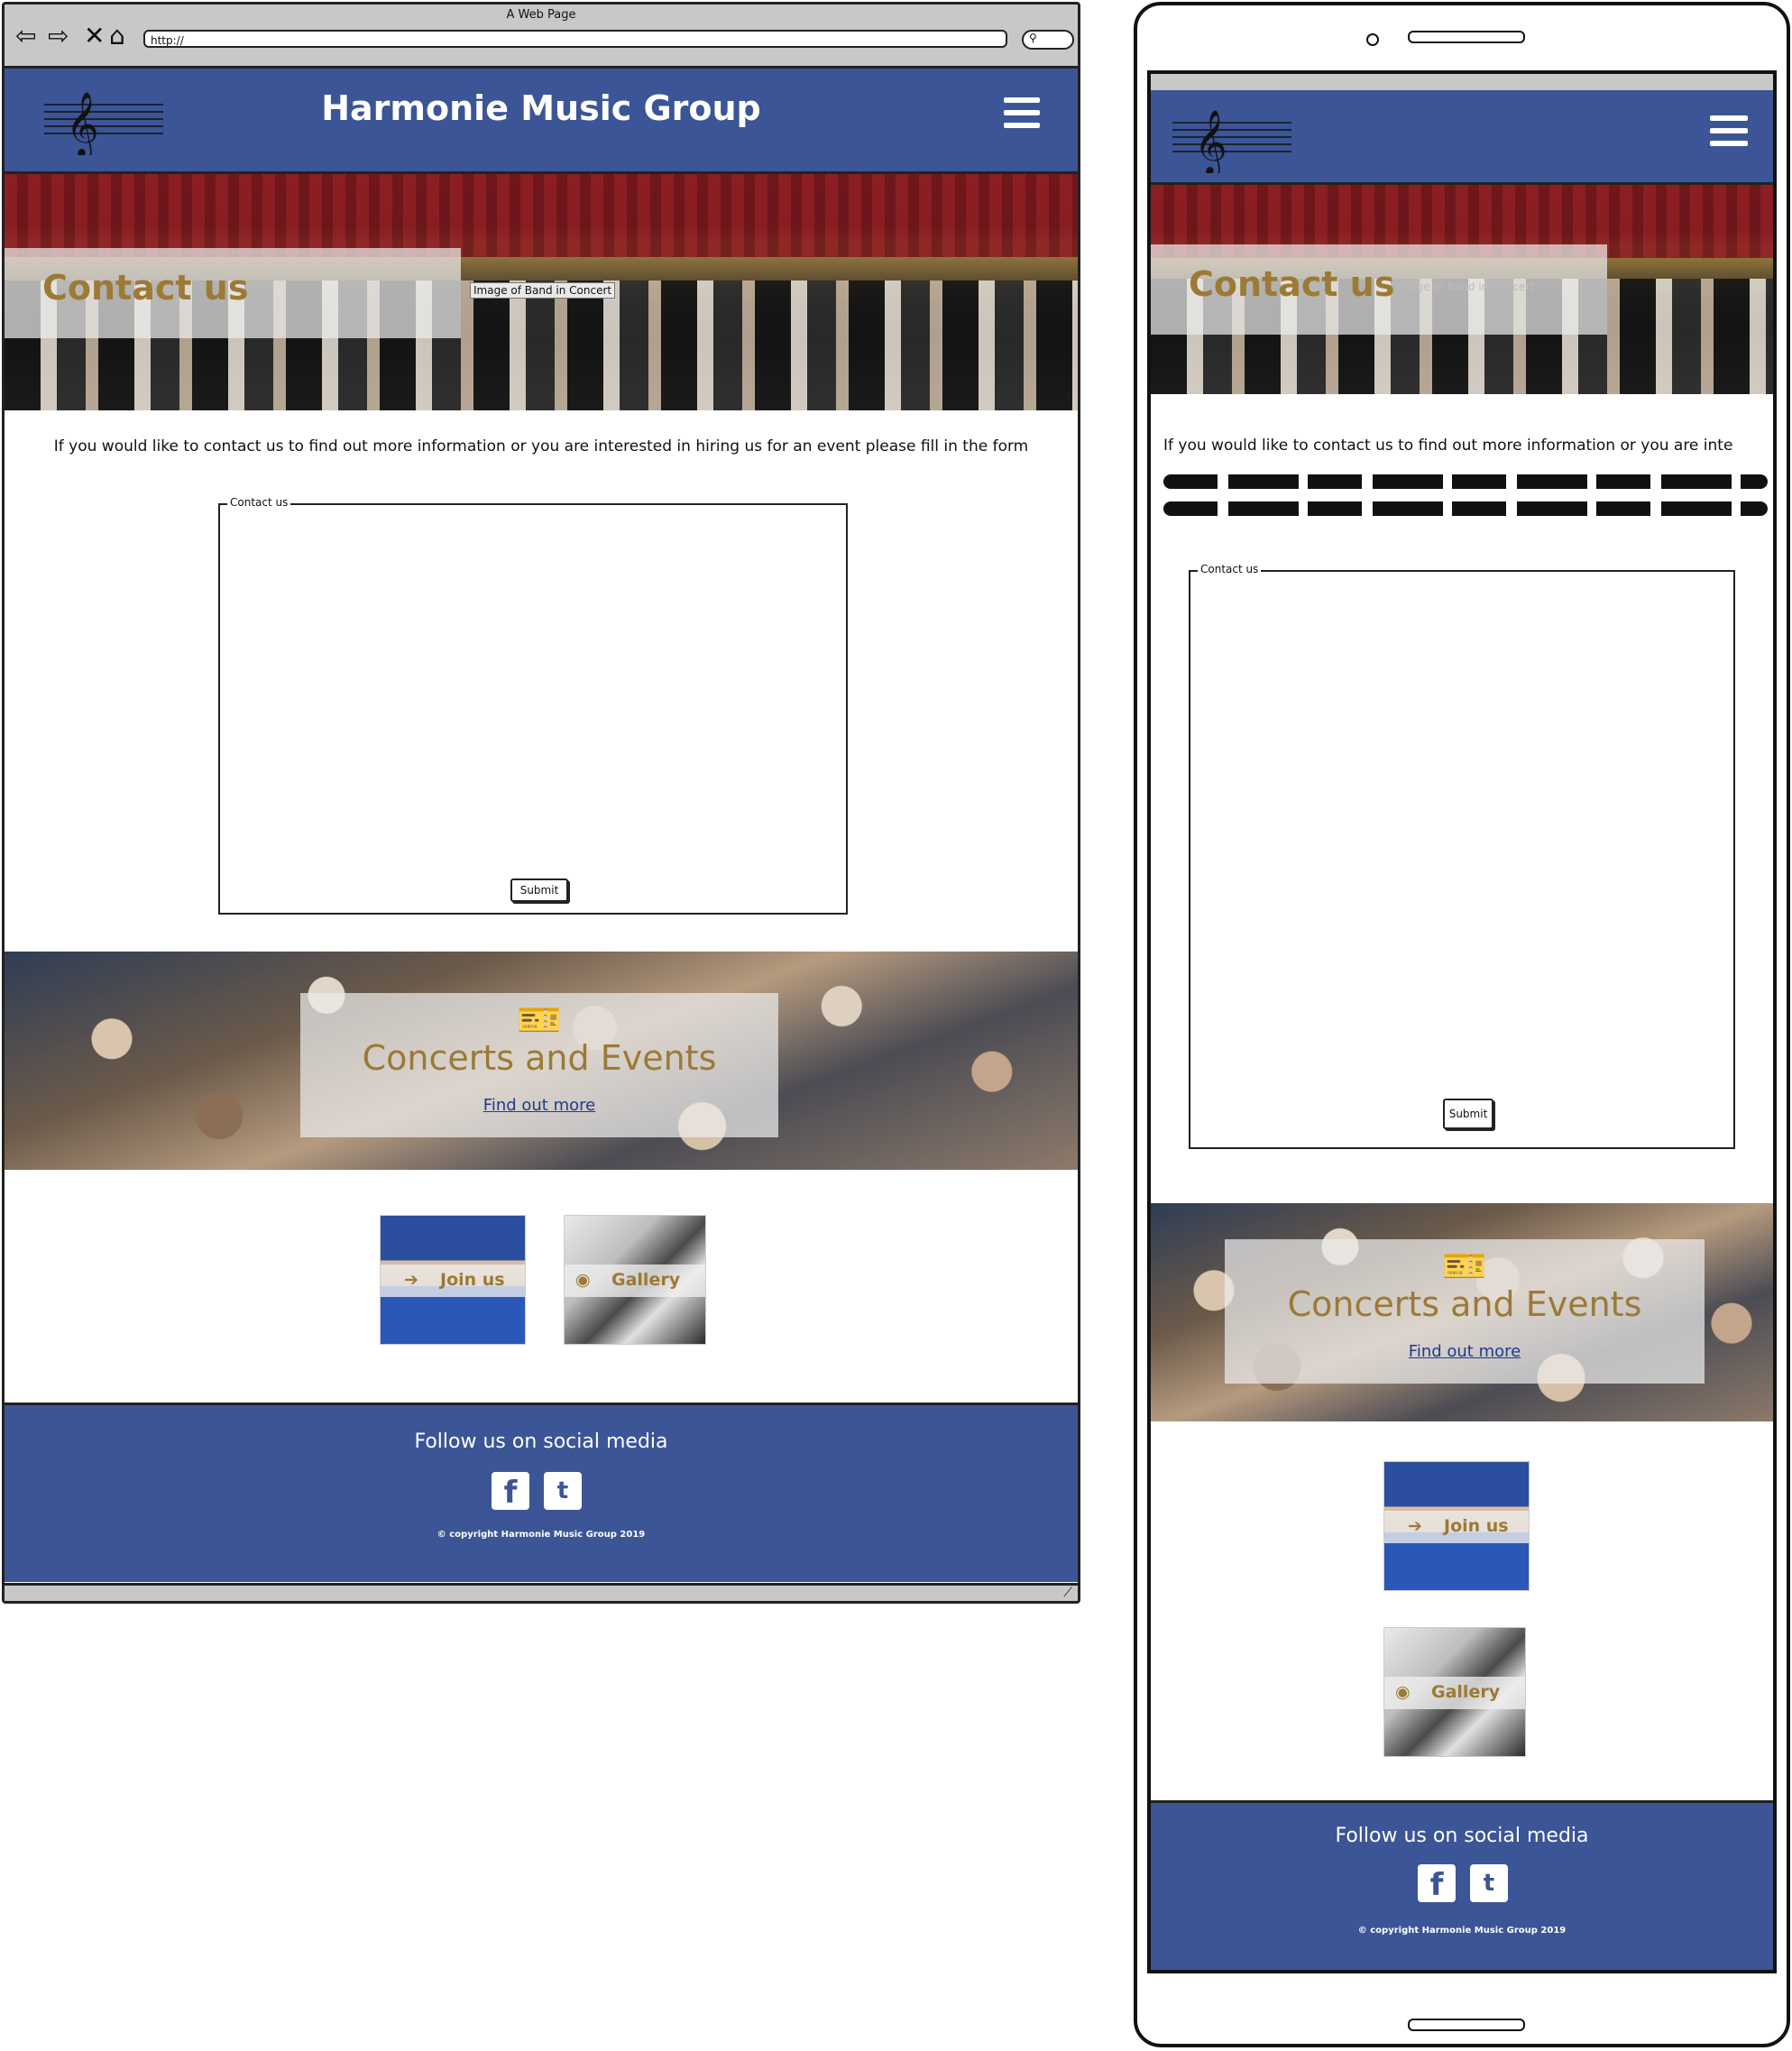 The width and height of the screenshot is (1792, 2051). Describe the element at coordinates (1372, 40) in the screenshot. I see `front-camera` at that location.